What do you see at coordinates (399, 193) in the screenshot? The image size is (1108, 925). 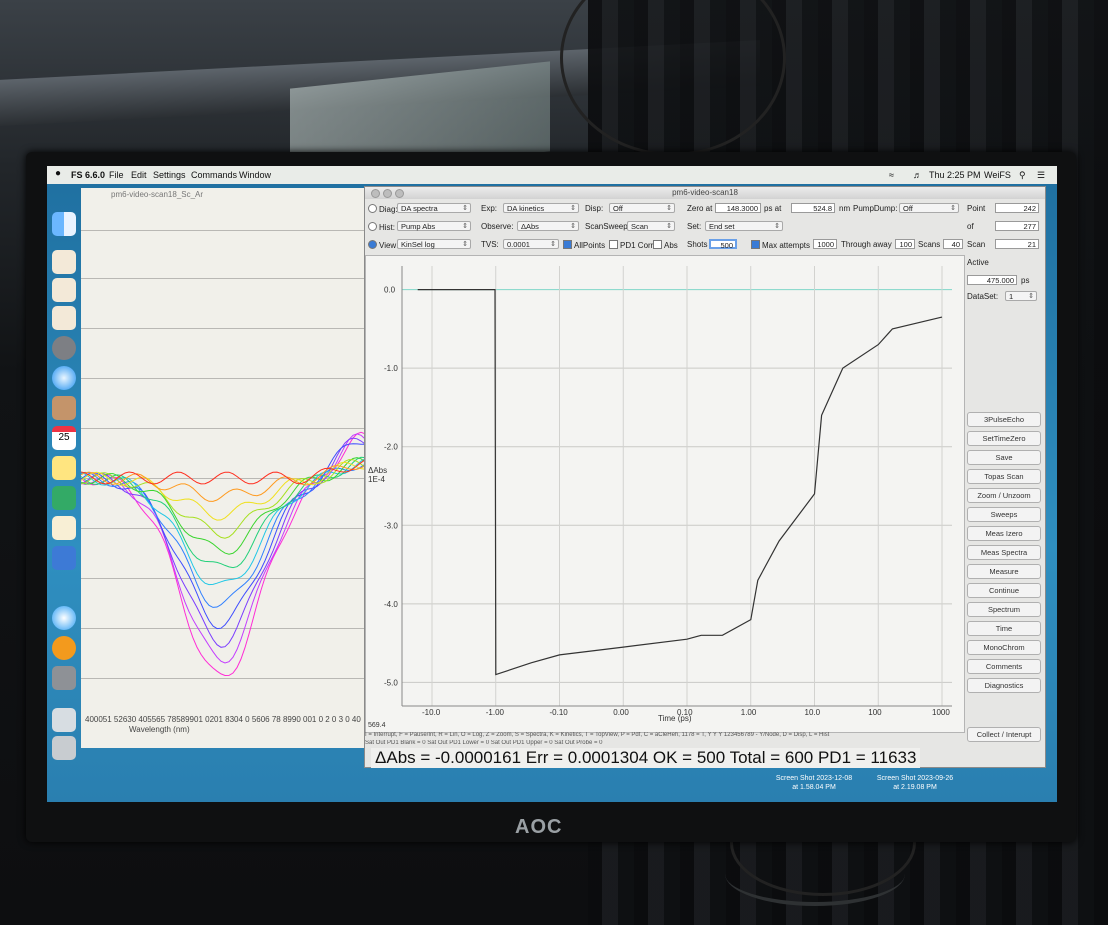 I see `zoom-button` at bounding box center [399, 193].